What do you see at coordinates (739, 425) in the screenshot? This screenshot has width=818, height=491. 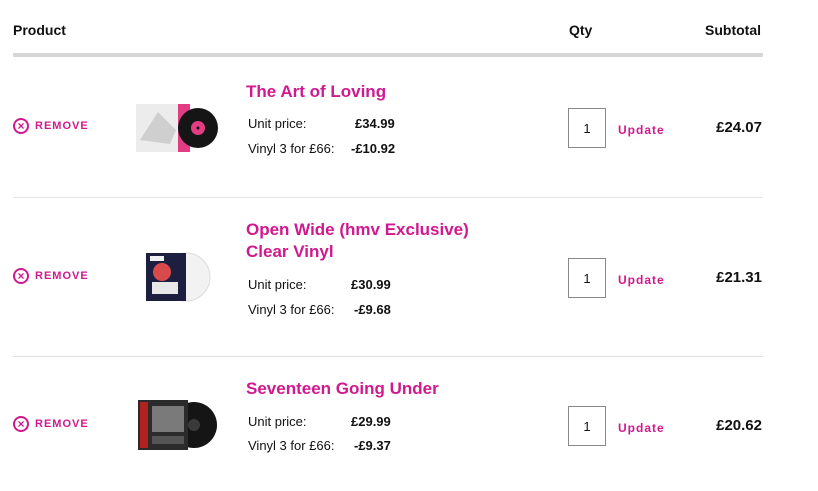 I see `row-subtotal: £20.62` at bounding box center [739, 425].